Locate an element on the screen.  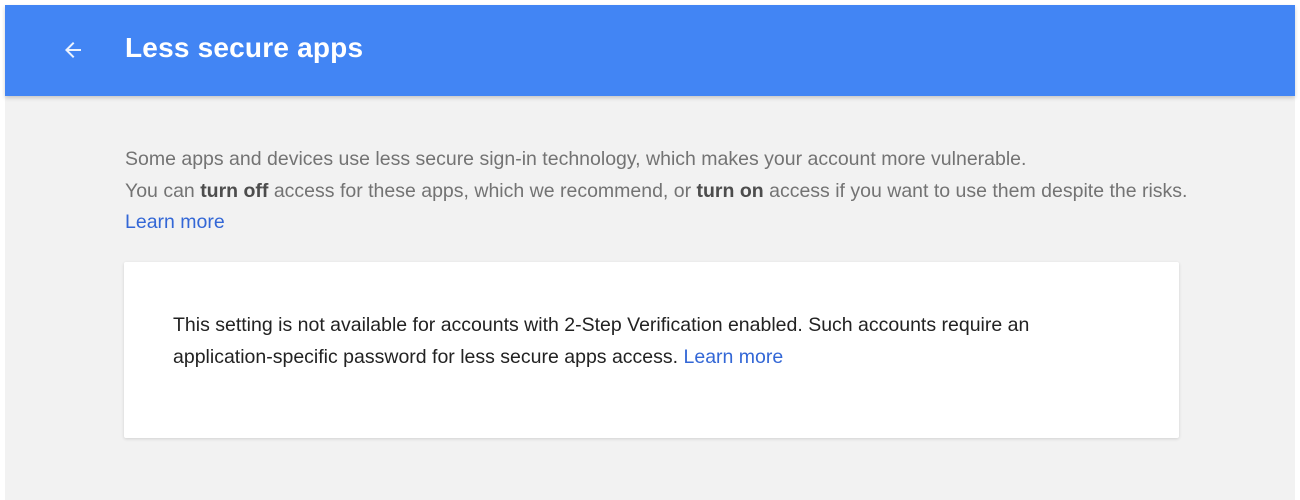
arrow-left-icon is located at coordinates (73, 50).